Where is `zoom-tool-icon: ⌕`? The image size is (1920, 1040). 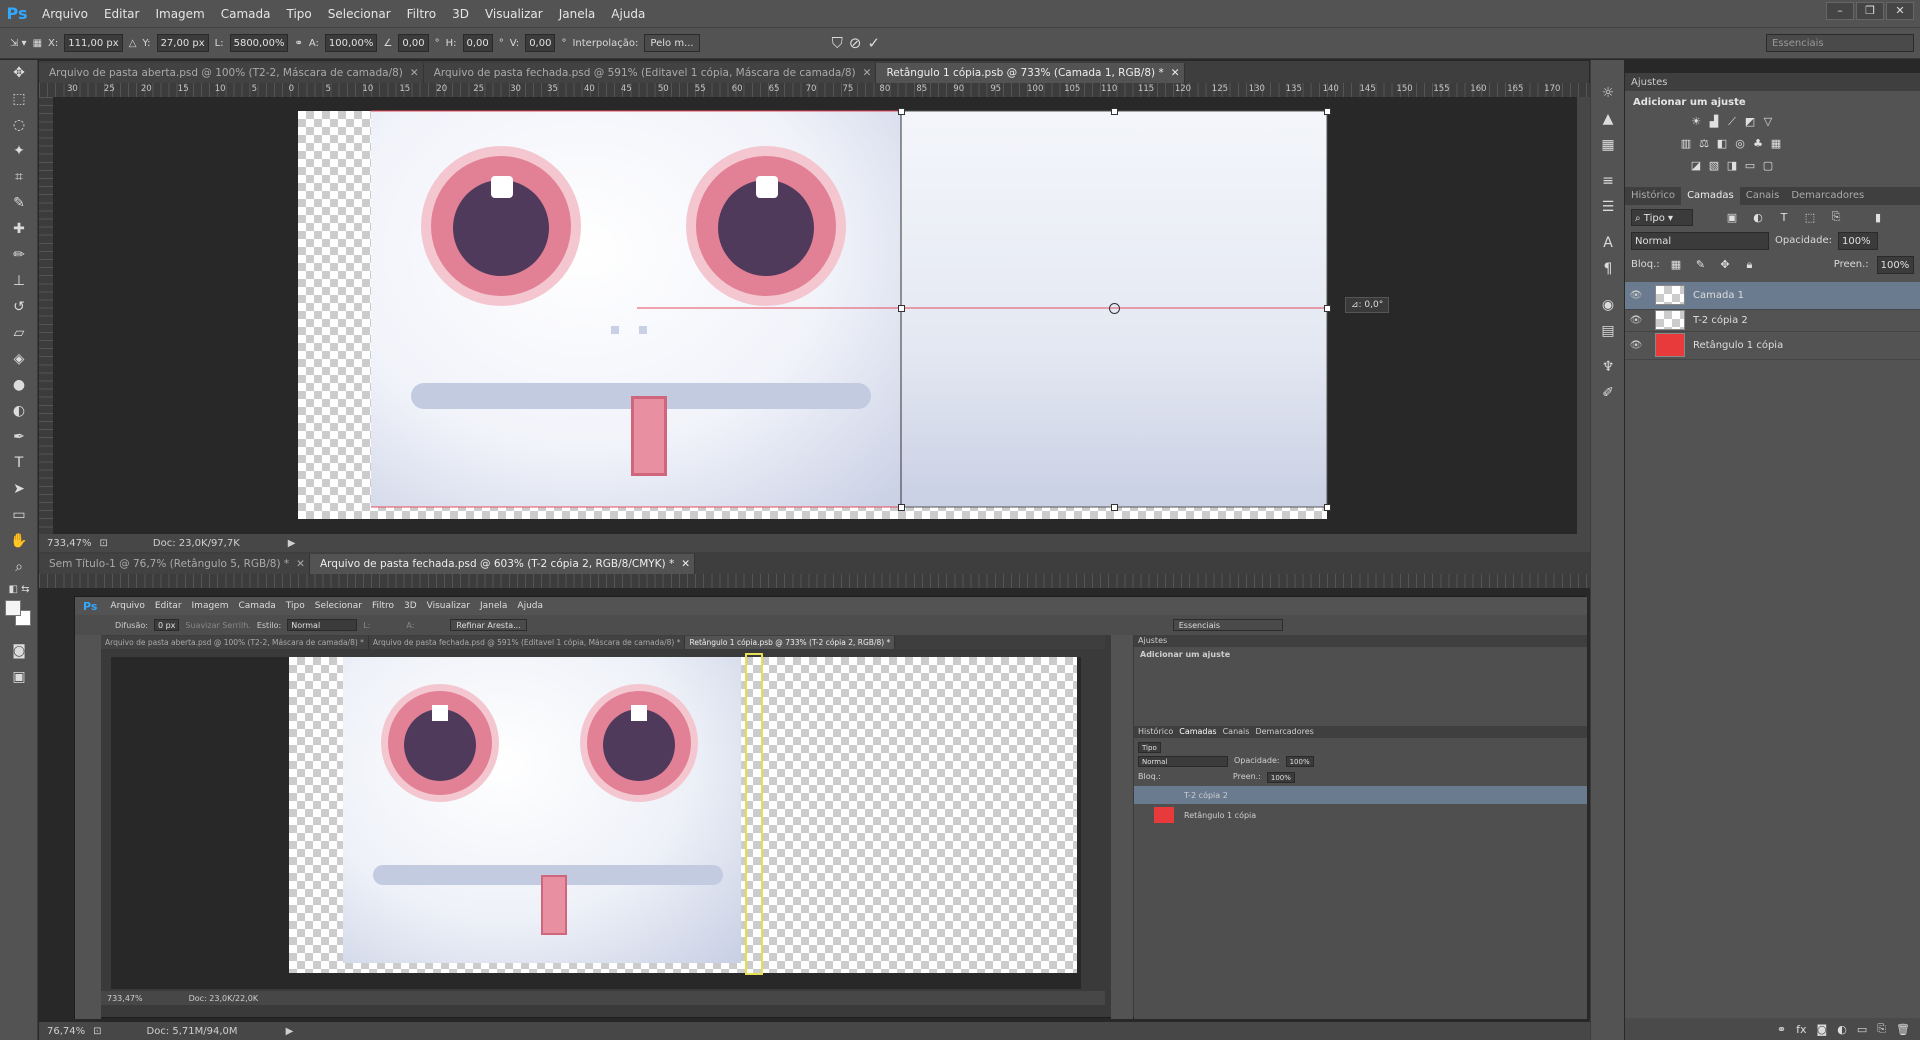 zoom-tool-icon: ⌕ is located at coordinates (19, 567).